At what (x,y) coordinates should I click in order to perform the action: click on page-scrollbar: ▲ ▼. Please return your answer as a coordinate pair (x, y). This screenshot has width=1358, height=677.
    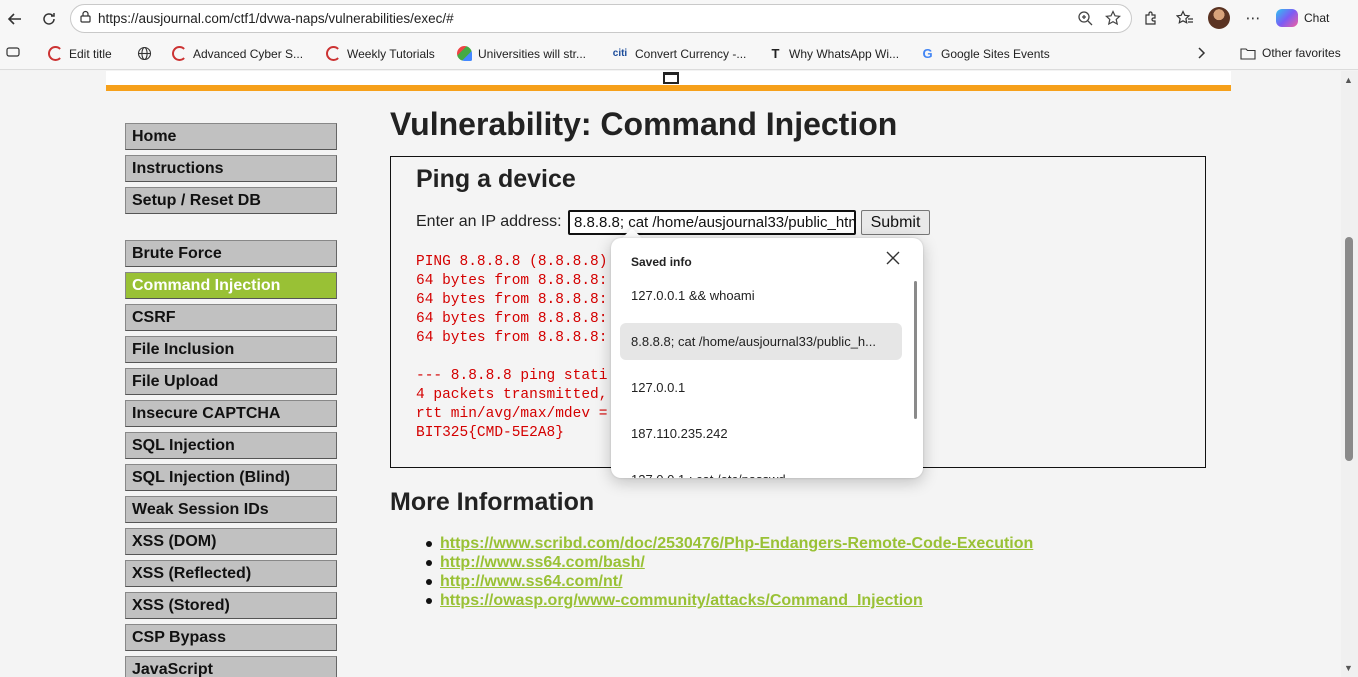
    Looking at the image, I should click on (1349, 374).